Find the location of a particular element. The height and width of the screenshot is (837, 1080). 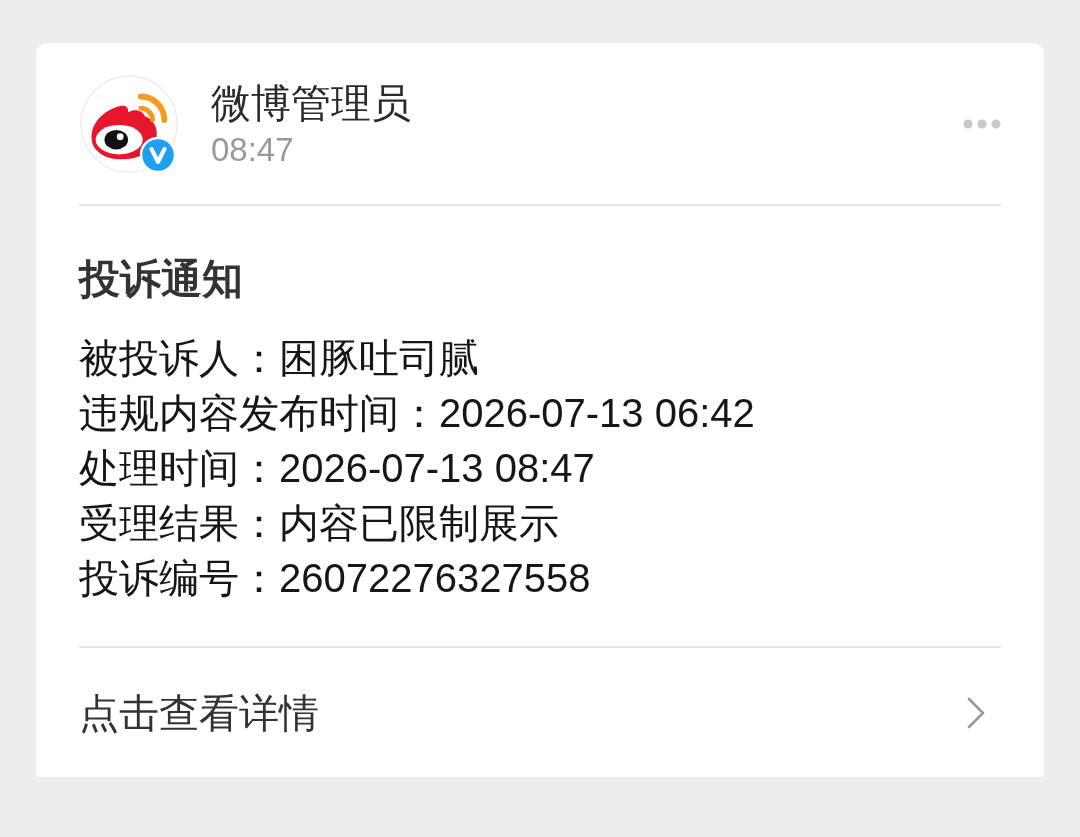

notice-title: 投诉通知 is located at coordinates (161, 279).